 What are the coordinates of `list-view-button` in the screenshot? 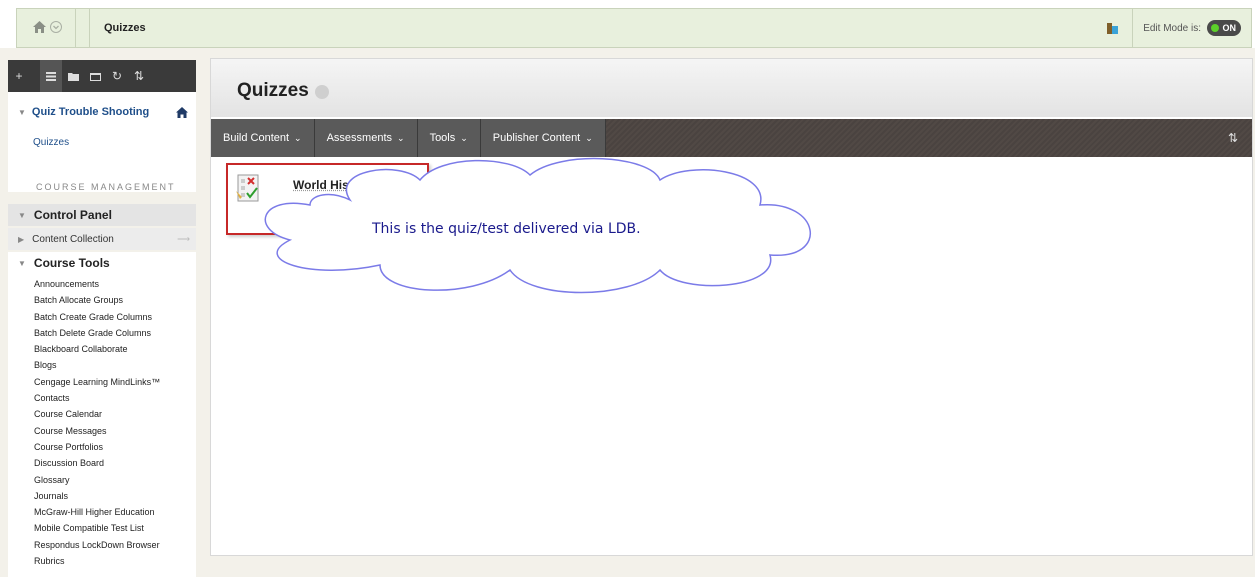 It's located at (51, 76).